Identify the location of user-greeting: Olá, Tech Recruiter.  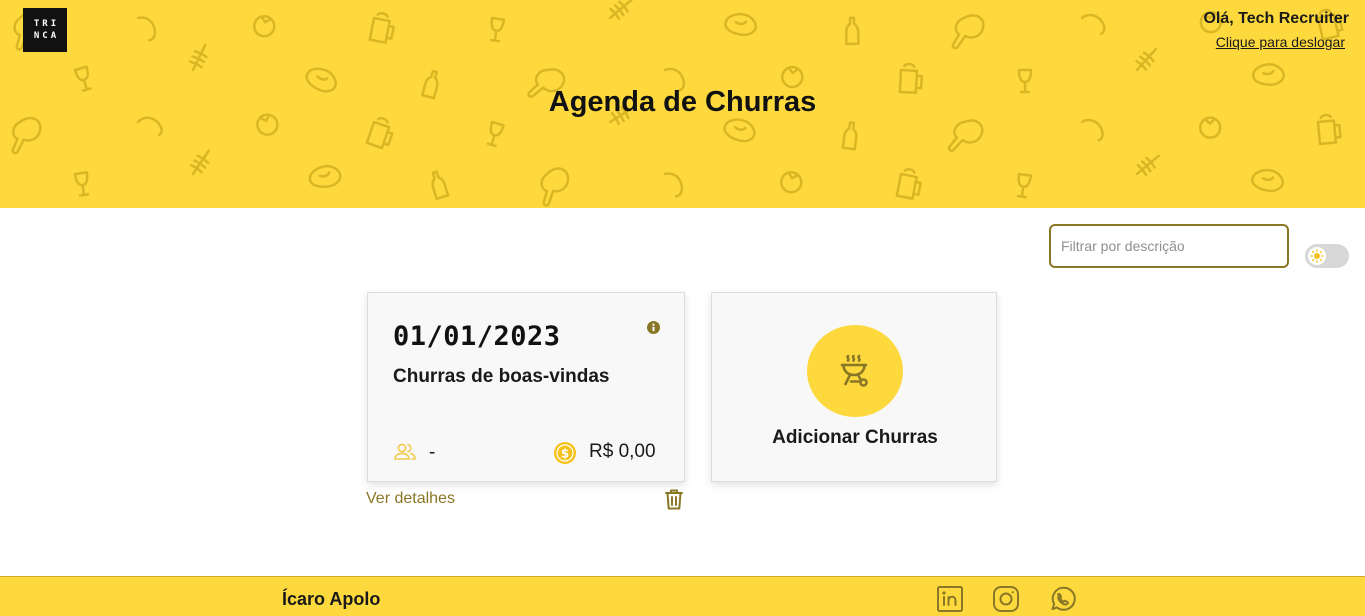
(1276, 18).